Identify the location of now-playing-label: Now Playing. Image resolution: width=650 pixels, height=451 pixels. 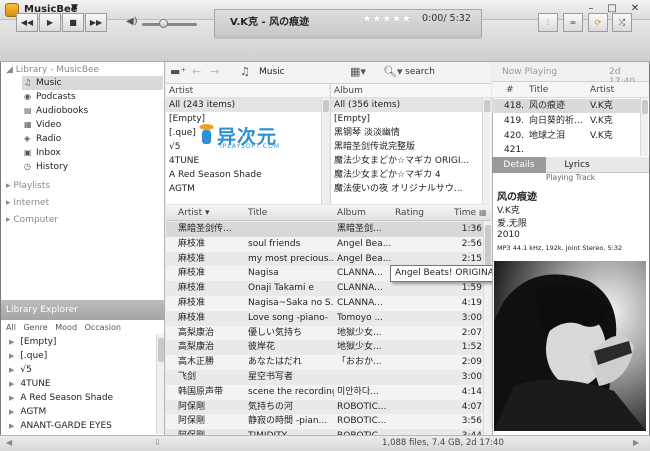
(530, 72).